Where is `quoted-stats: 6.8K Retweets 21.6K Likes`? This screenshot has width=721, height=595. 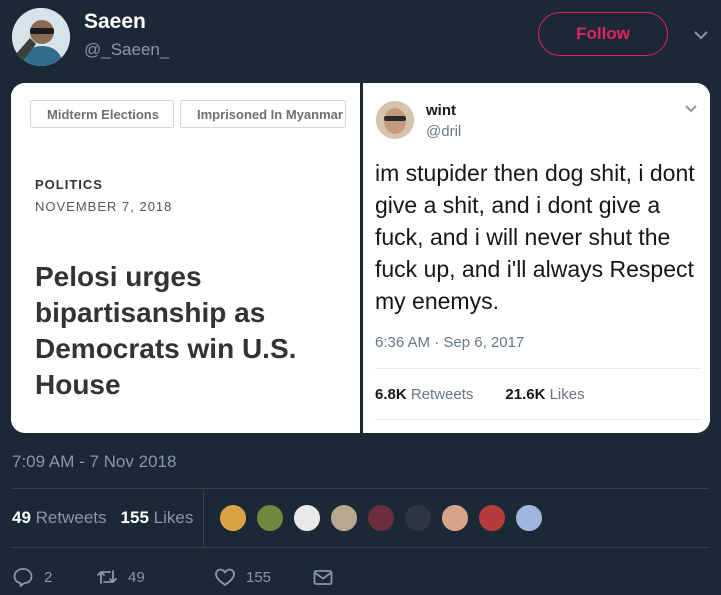 quoted-stats: 6.8K Retweets 21.6K Likes is located at coordinates (480, 394).